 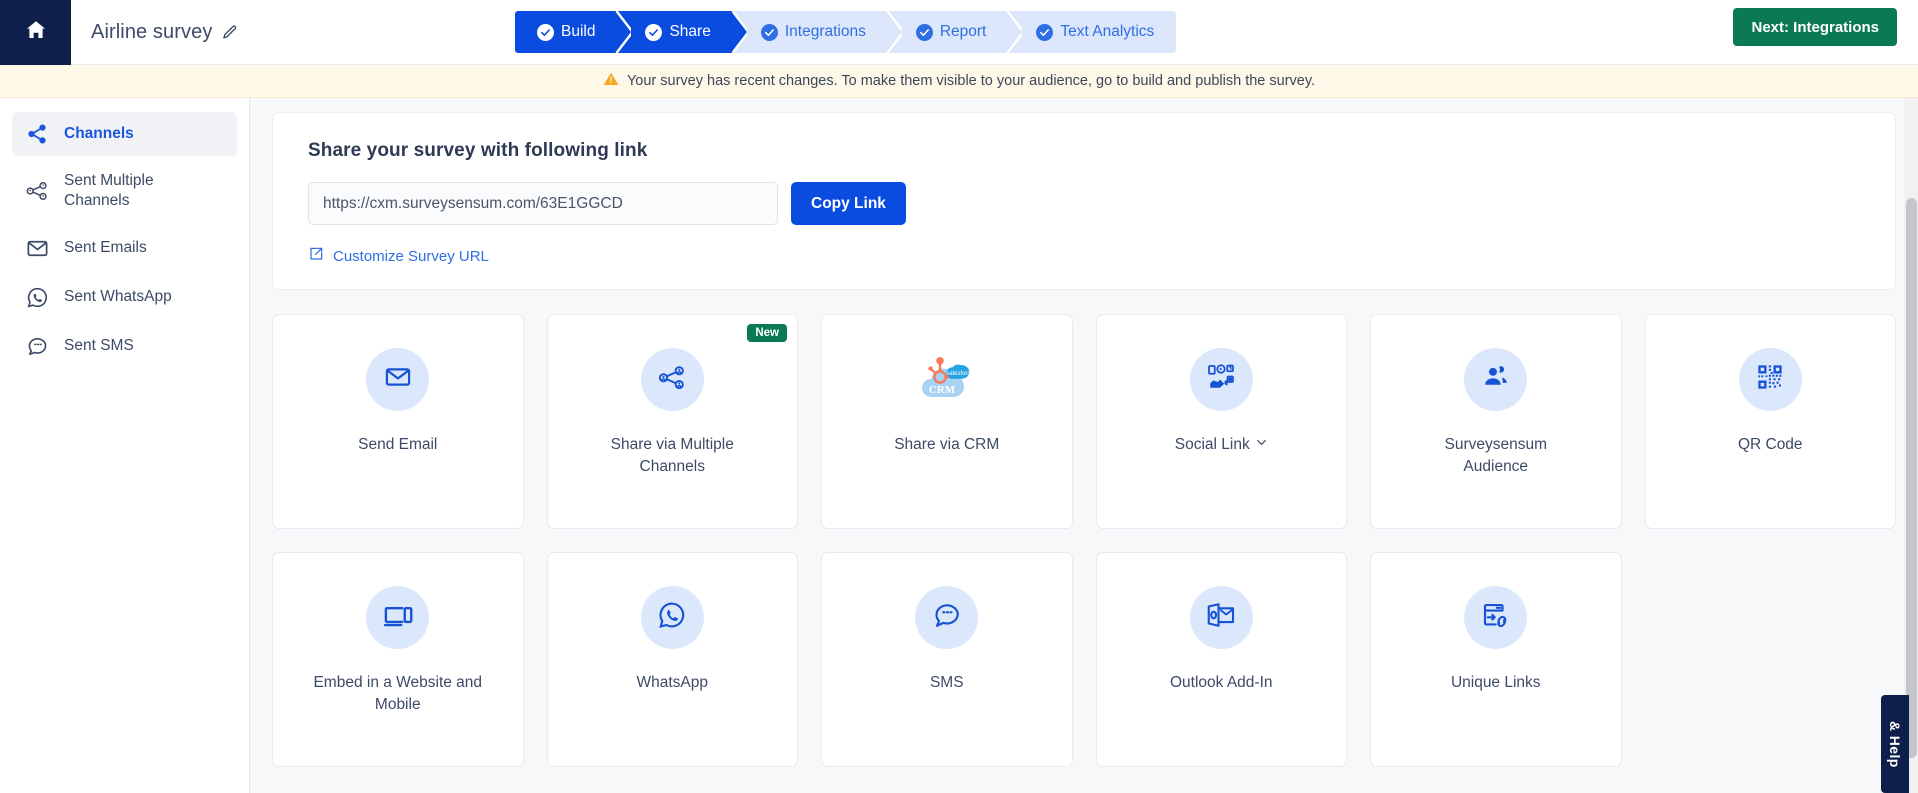 I want to click on customize-survey-url-link: Customize Survey URL, so click(x=398, y=256).